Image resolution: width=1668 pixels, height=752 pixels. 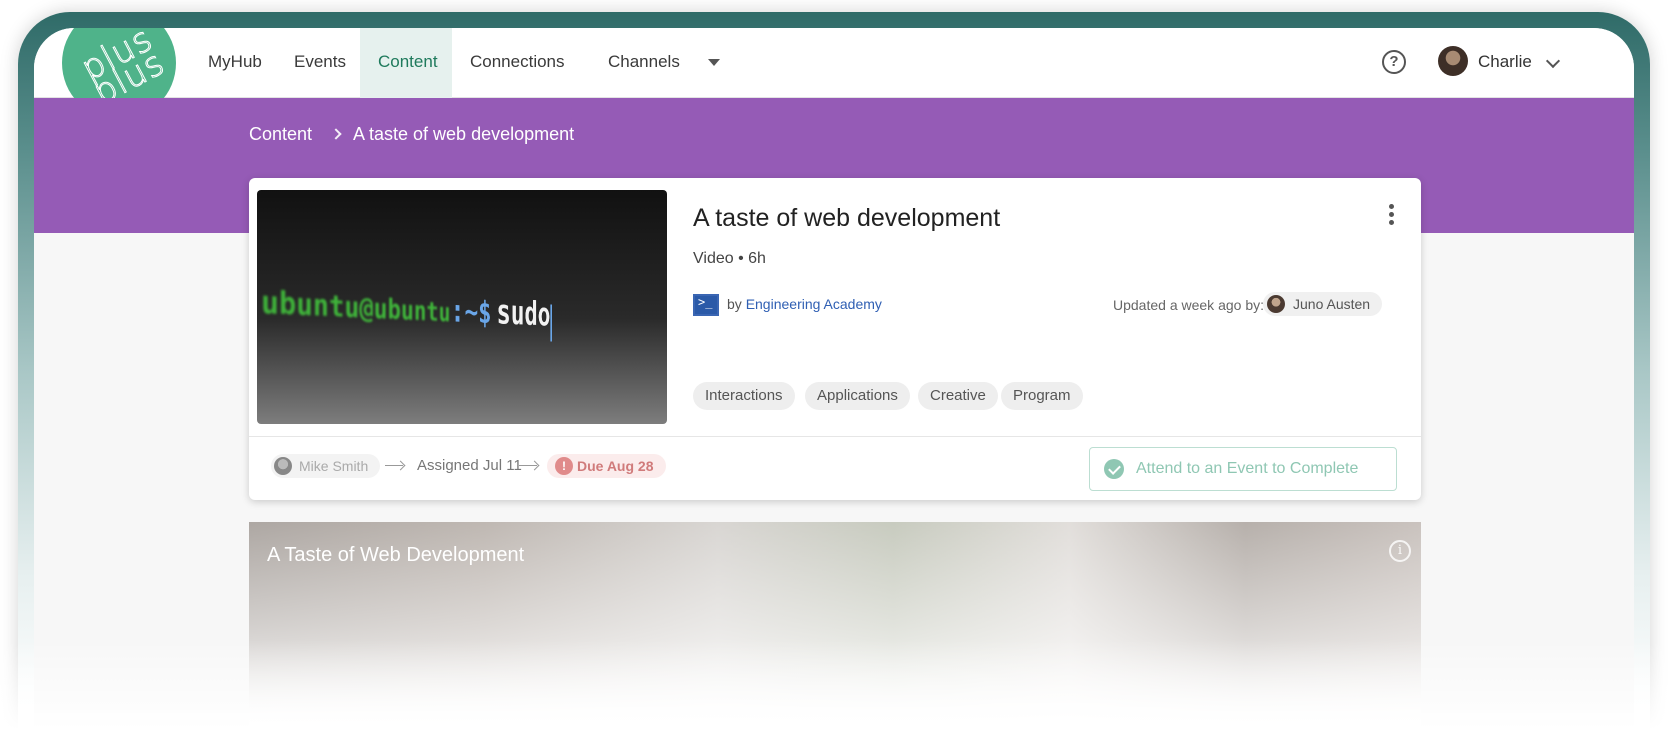 I want to click on provider-link: Engineering Academy, so click(x=814, y=304).